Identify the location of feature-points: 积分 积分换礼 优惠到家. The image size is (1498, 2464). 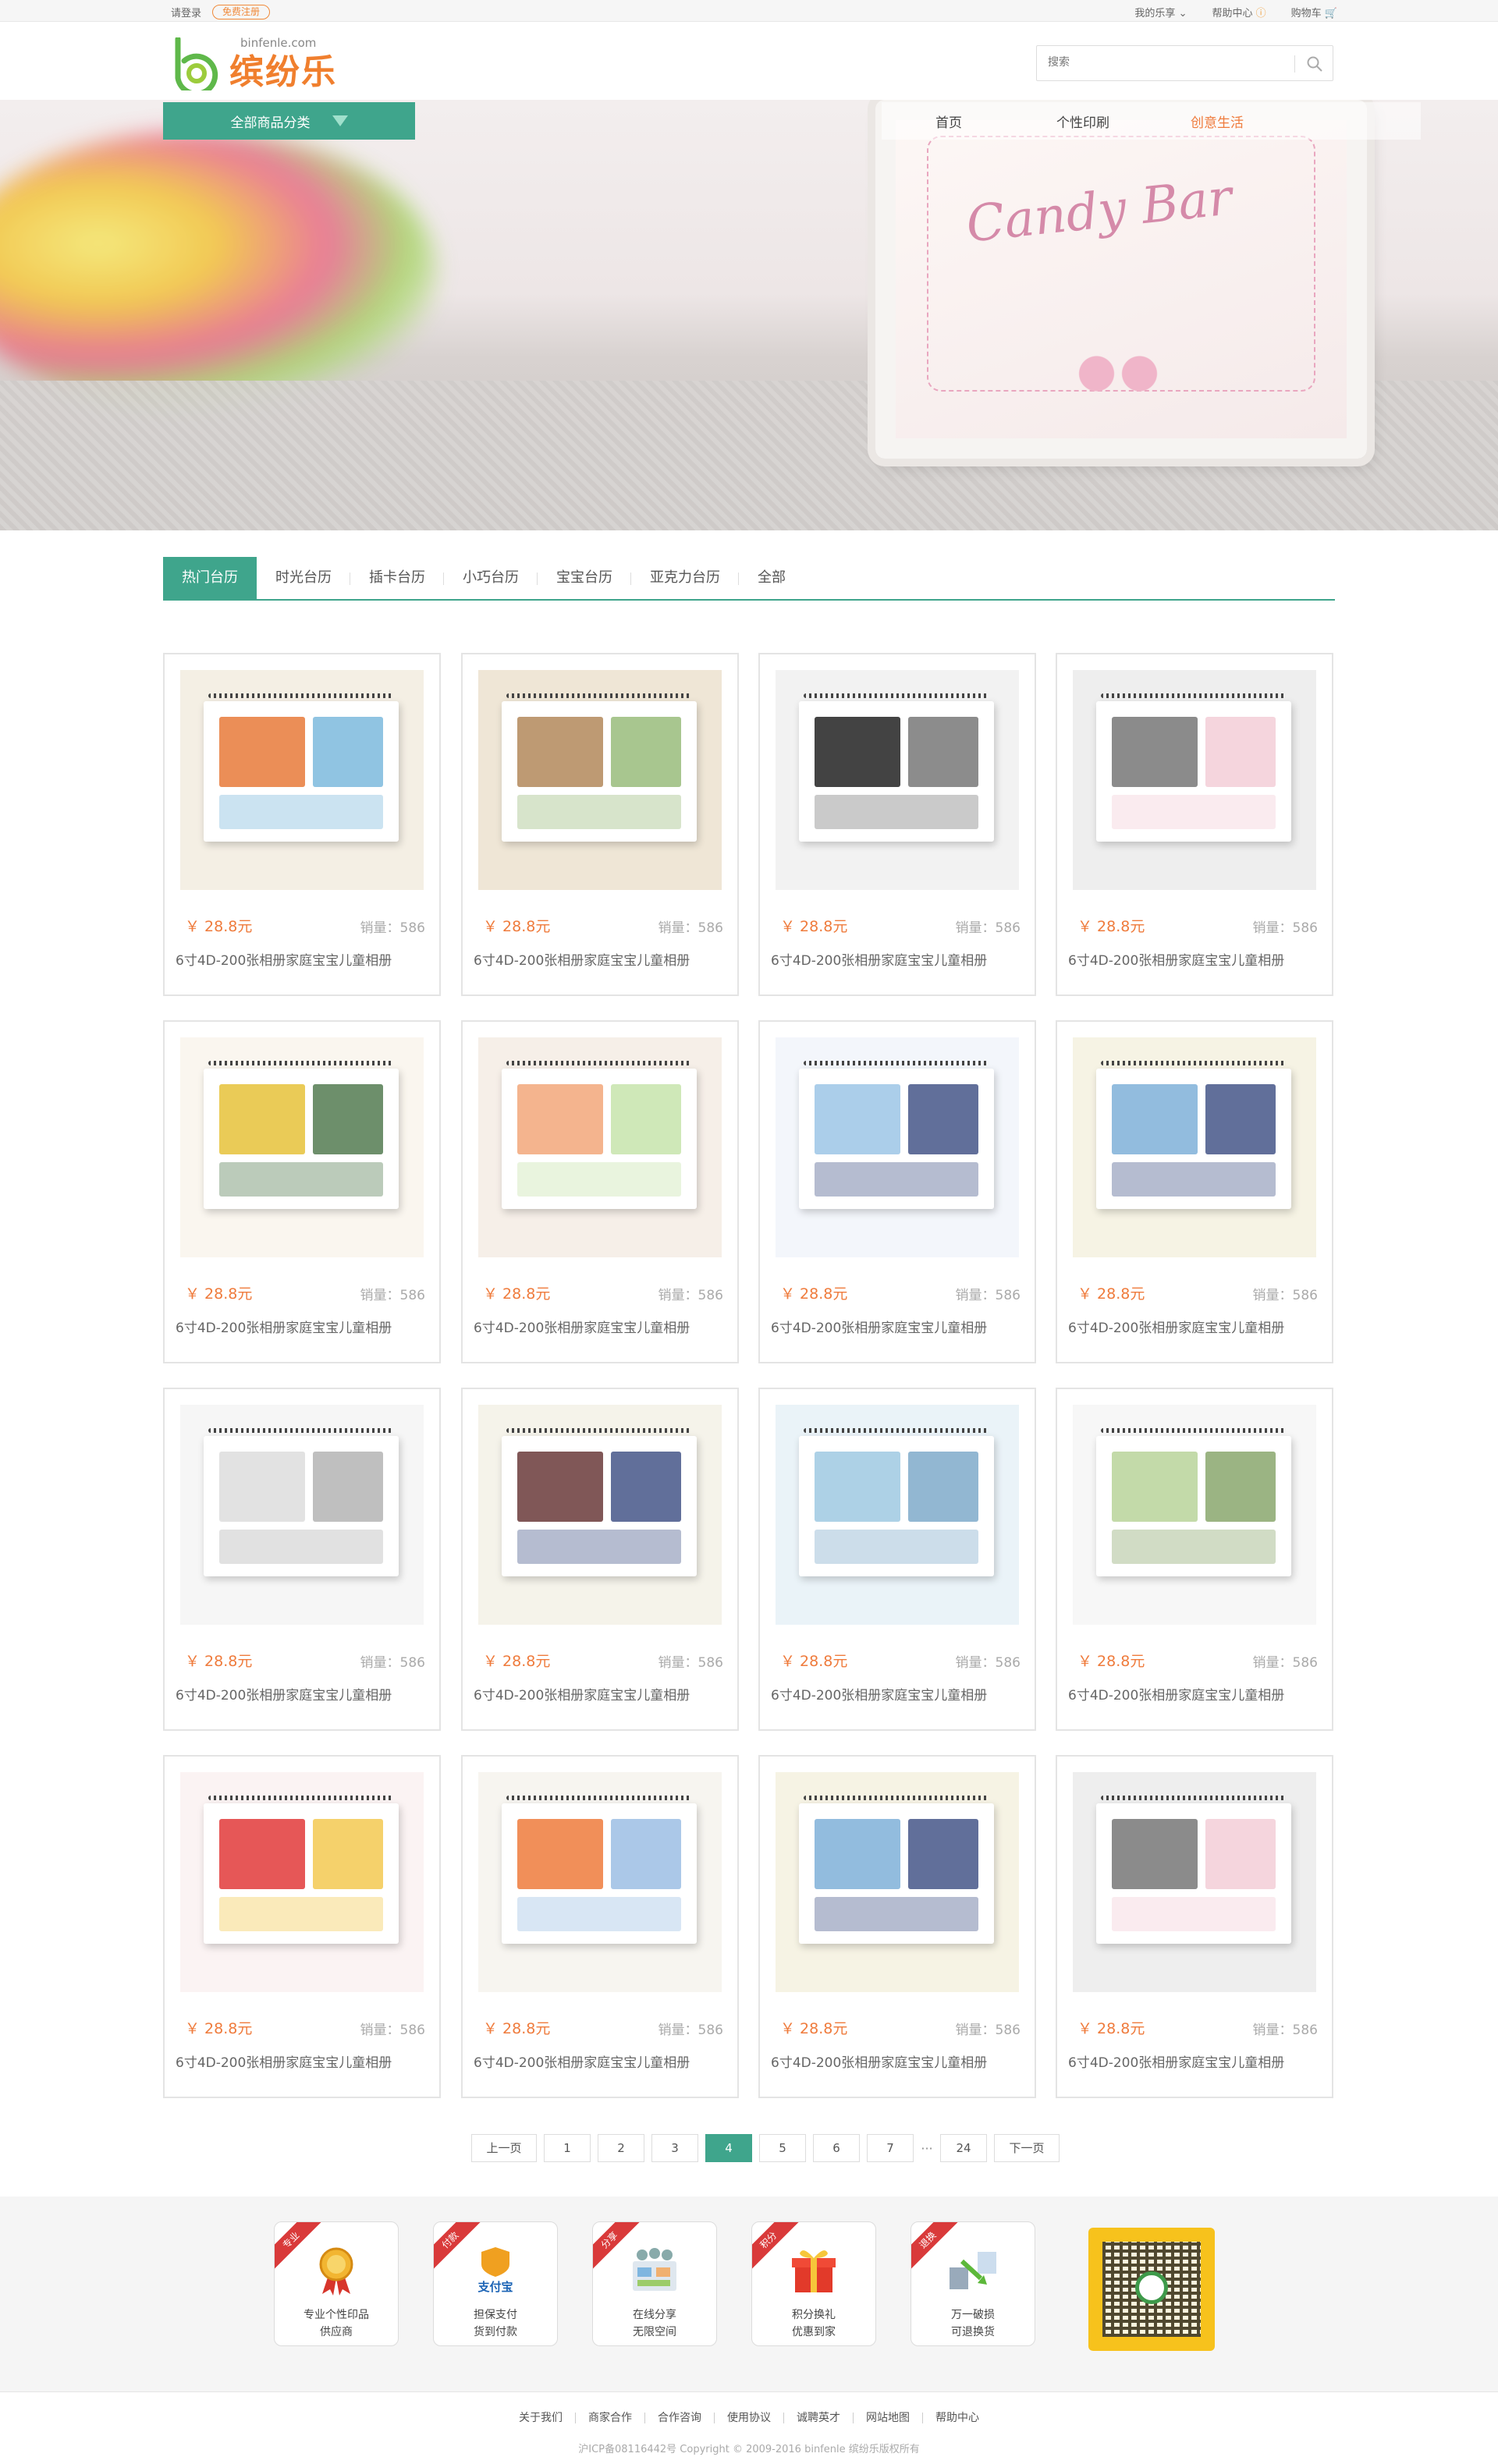
(813, 2283).